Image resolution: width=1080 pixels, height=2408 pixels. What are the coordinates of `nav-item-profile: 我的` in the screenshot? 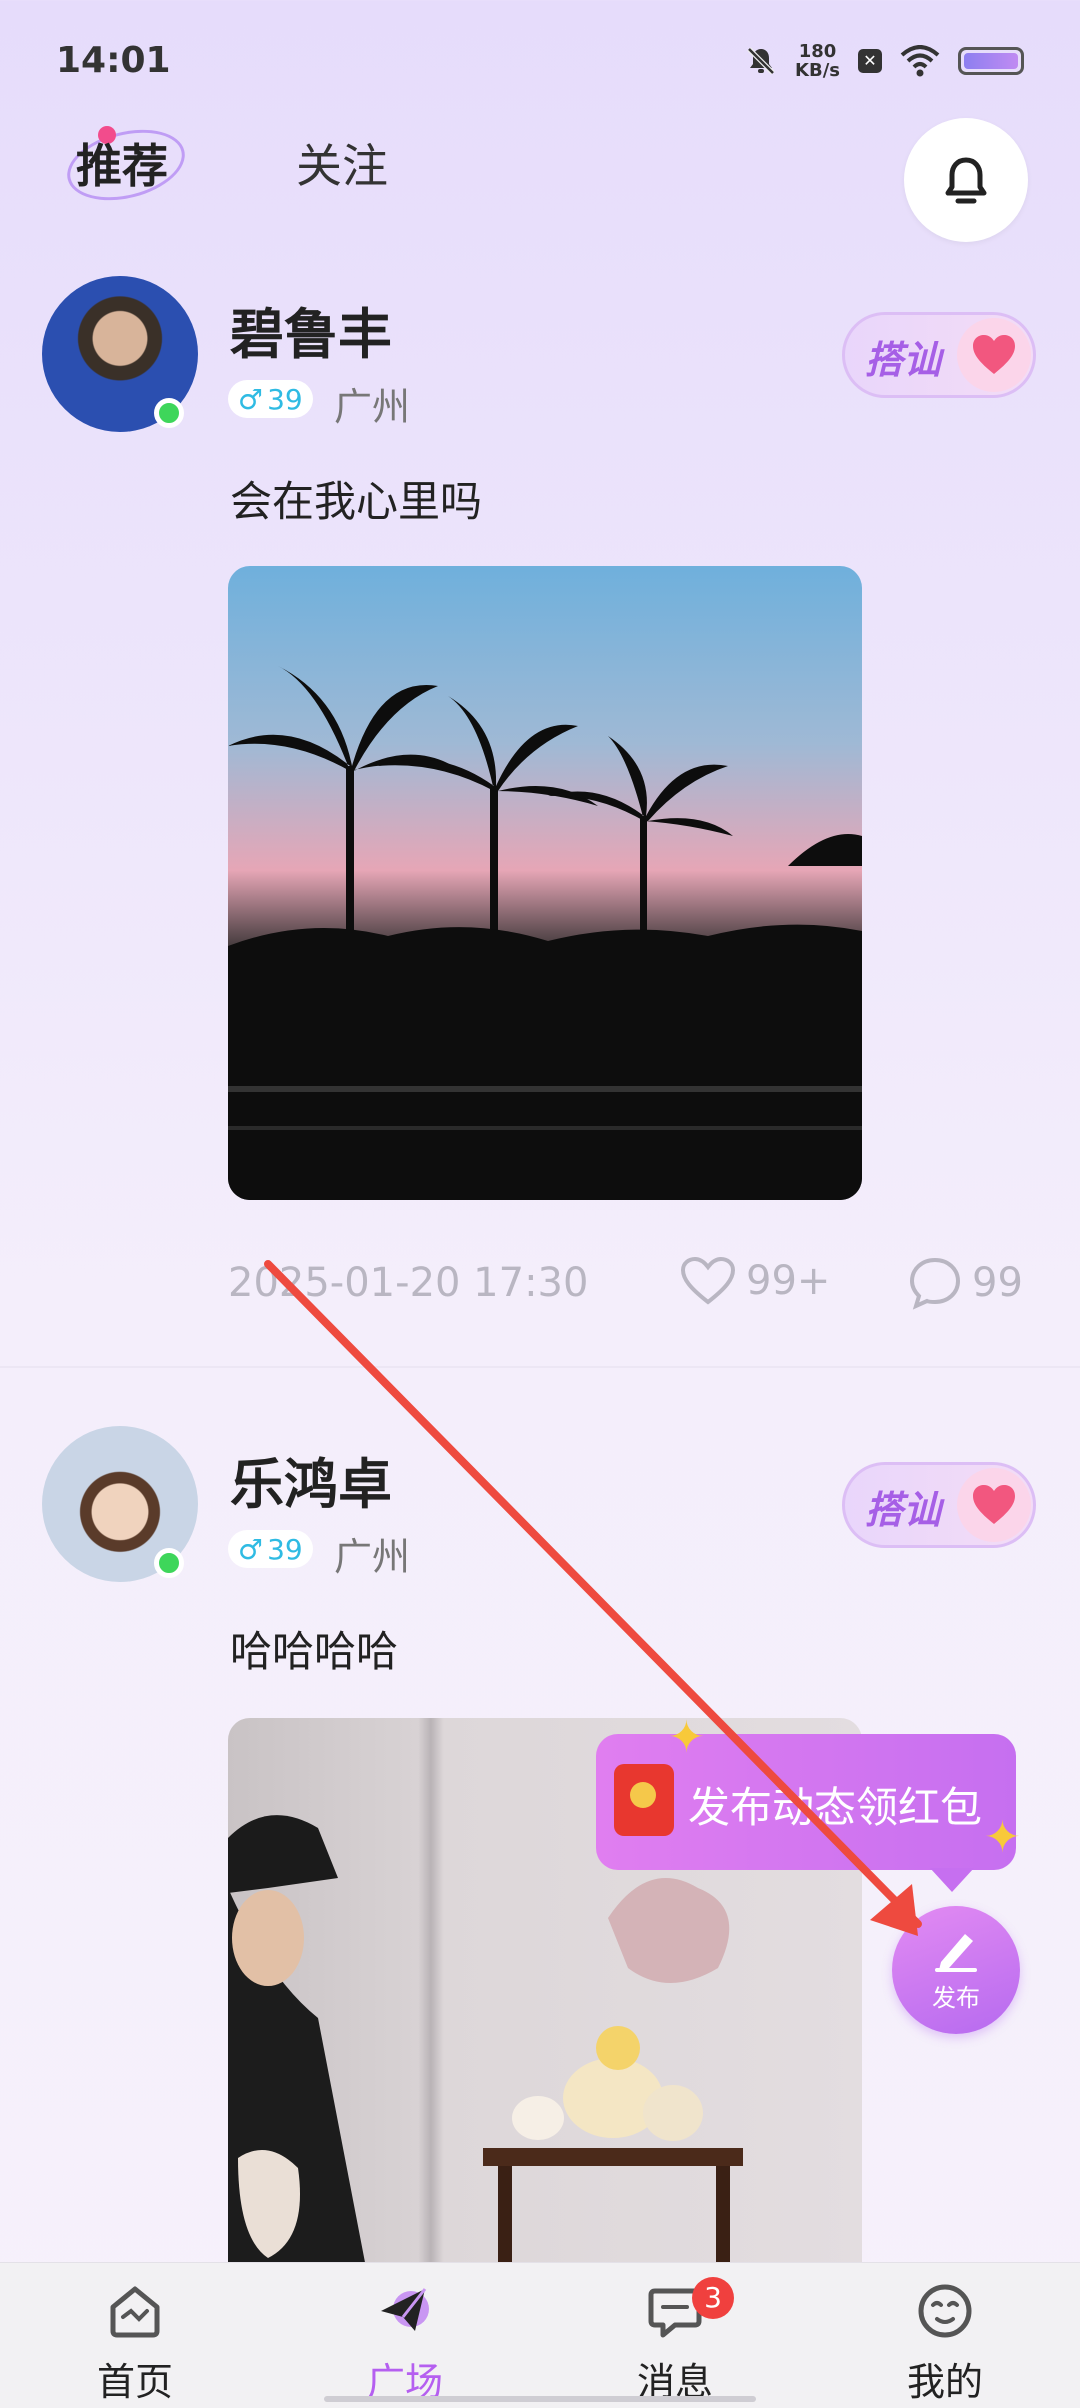 It's located at (945, 2335).